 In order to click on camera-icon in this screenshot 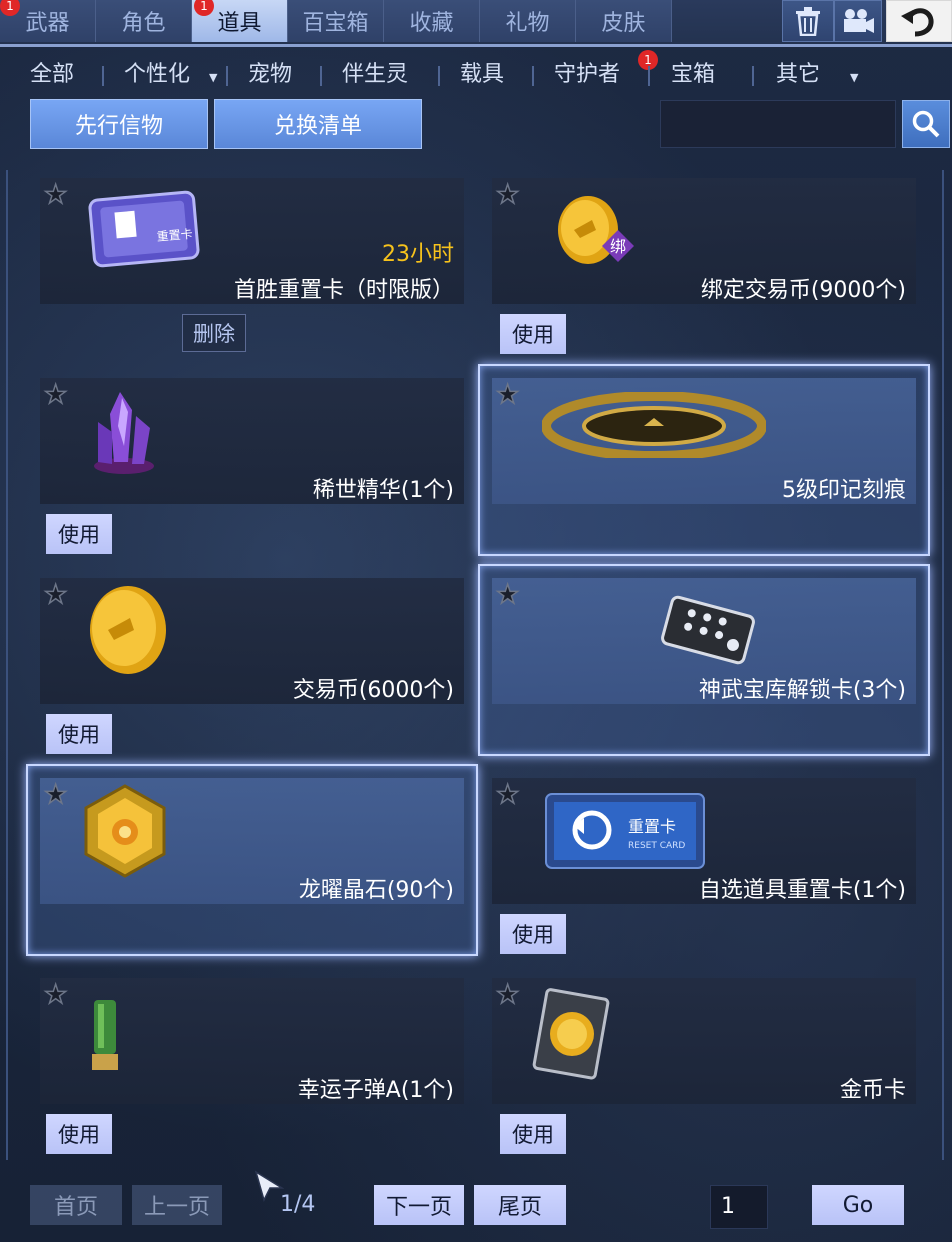, I will do `click(859, 21)`.